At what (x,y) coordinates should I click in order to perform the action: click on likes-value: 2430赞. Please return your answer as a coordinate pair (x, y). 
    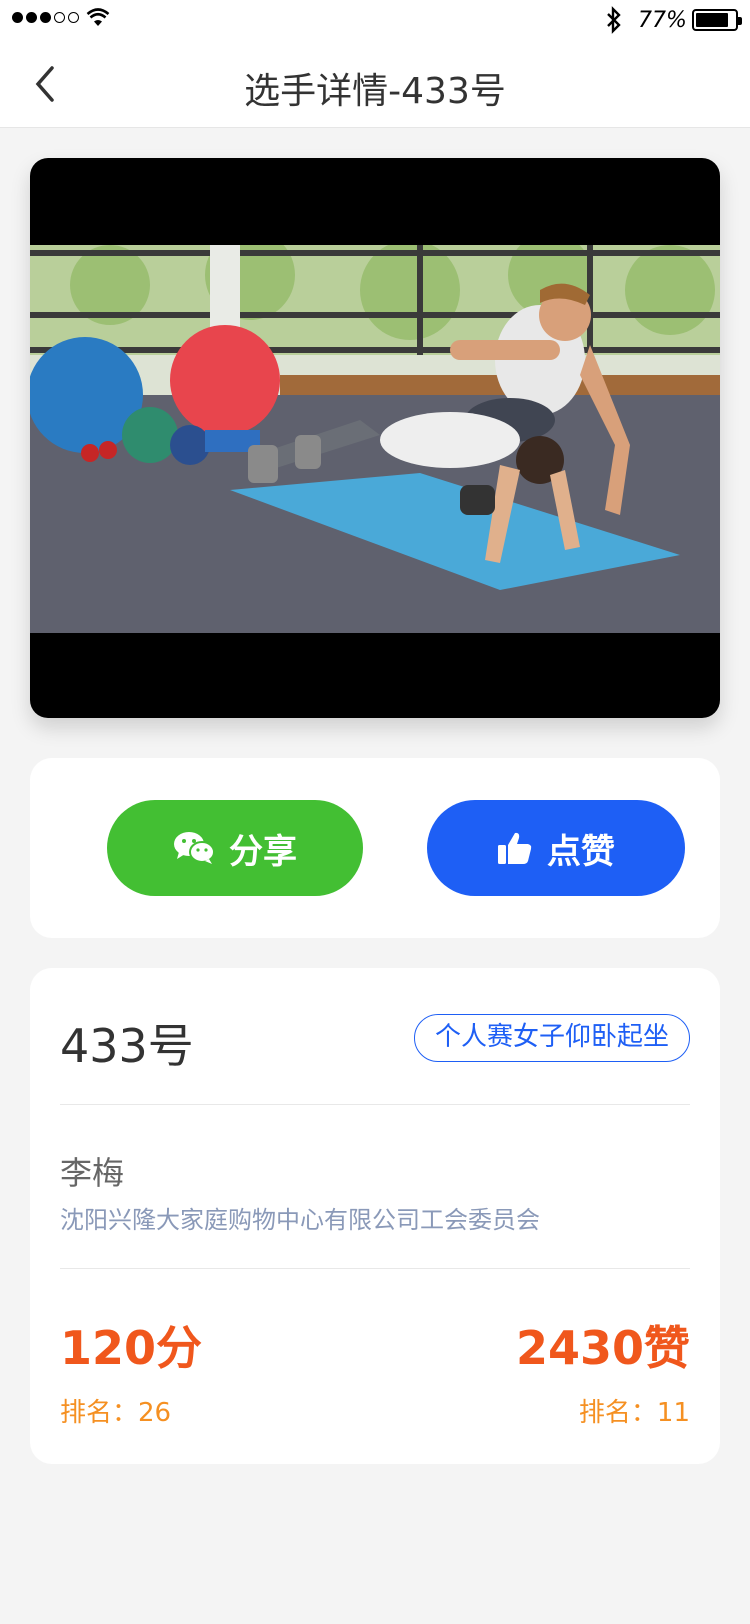
    Looking at the image, I should click on (602, 1348).